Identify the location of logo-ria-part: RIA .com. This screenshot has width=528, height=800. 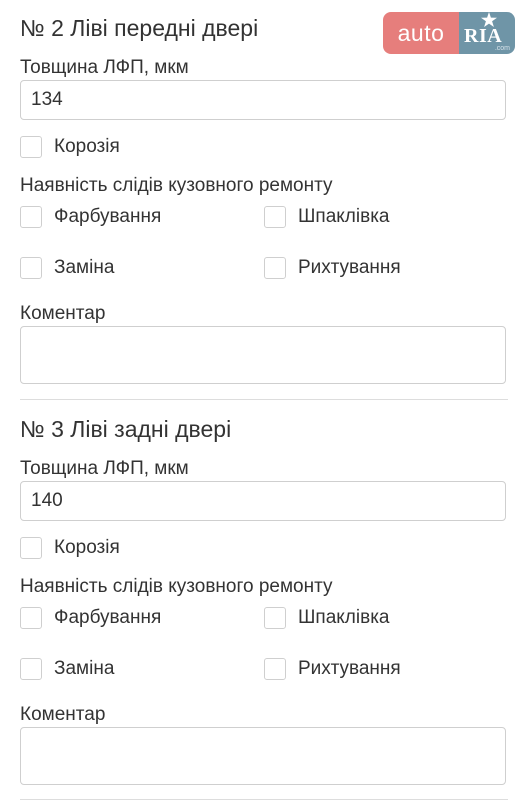
(487, 33).